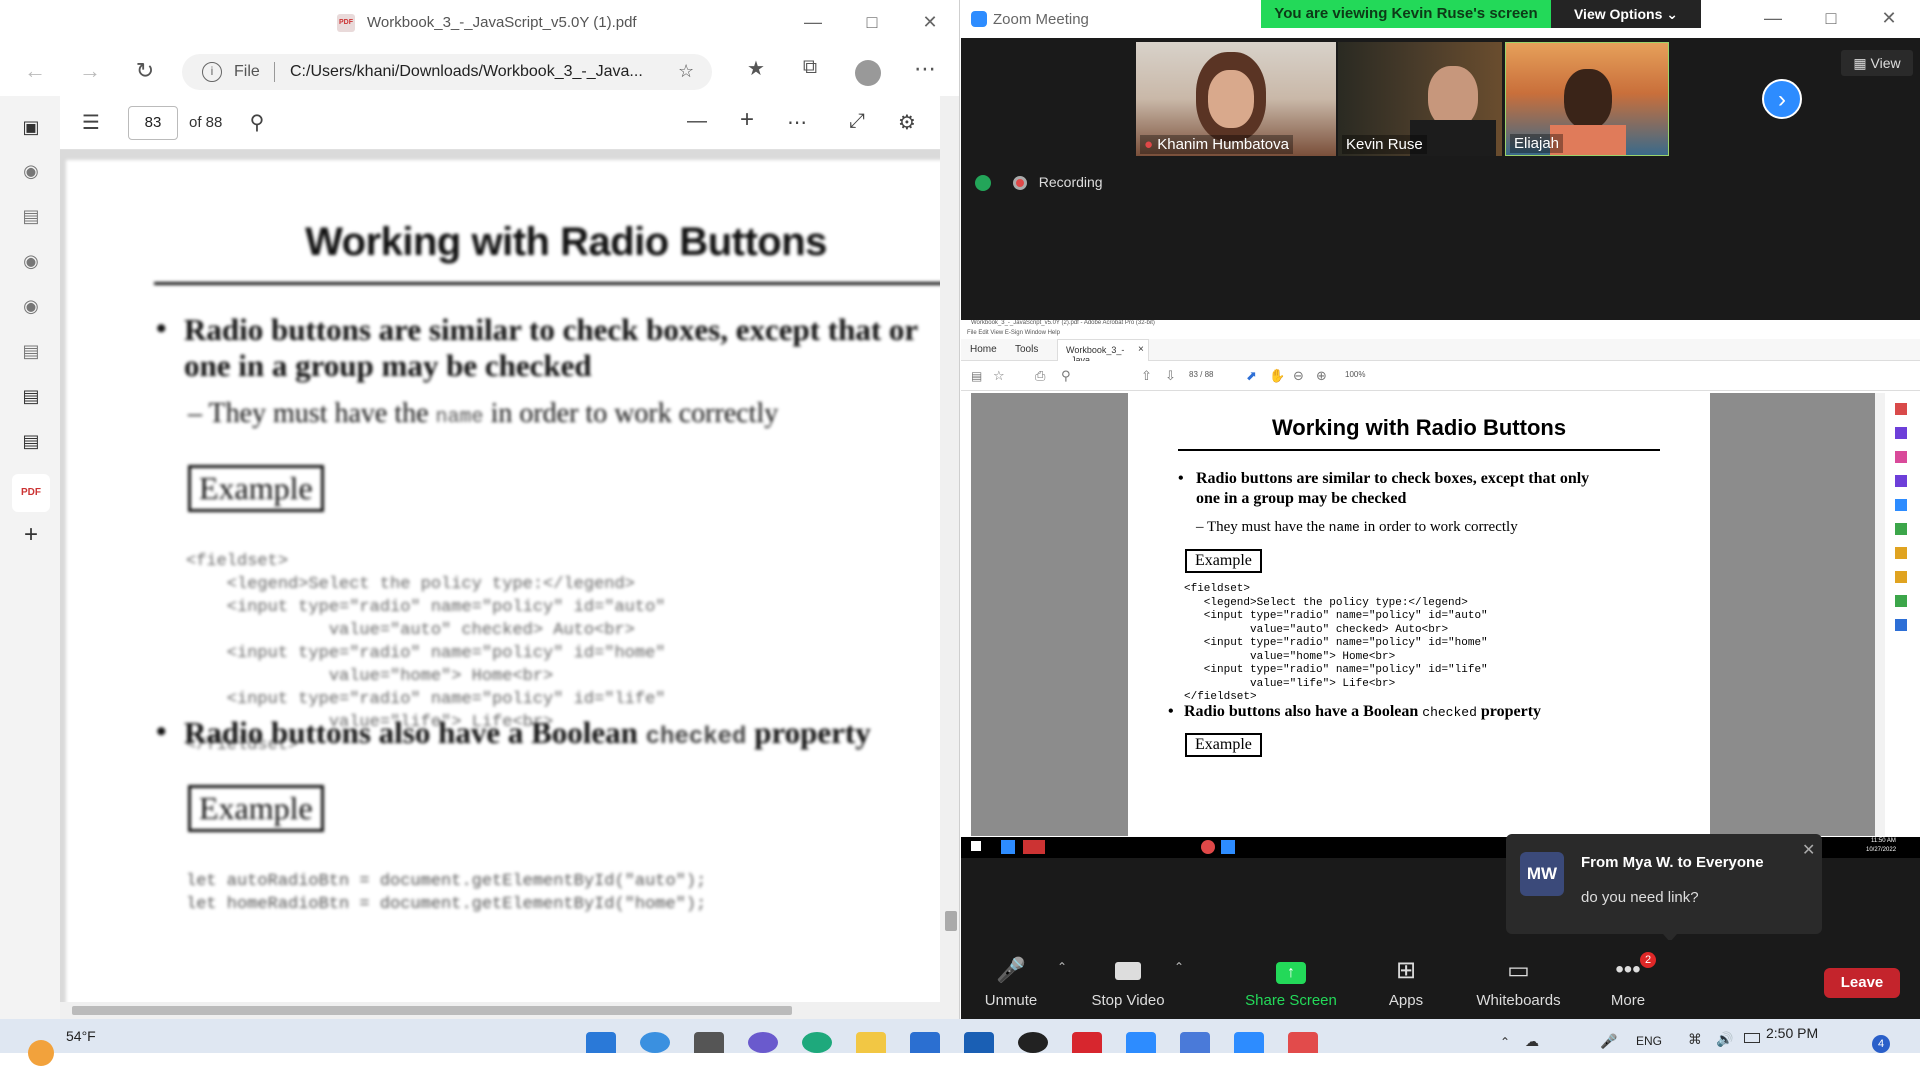  What do you see at coordinates (1649, 1041) in the screenshot?
I see `language-indicator: ENG` at bounding box center [1649, 1041].